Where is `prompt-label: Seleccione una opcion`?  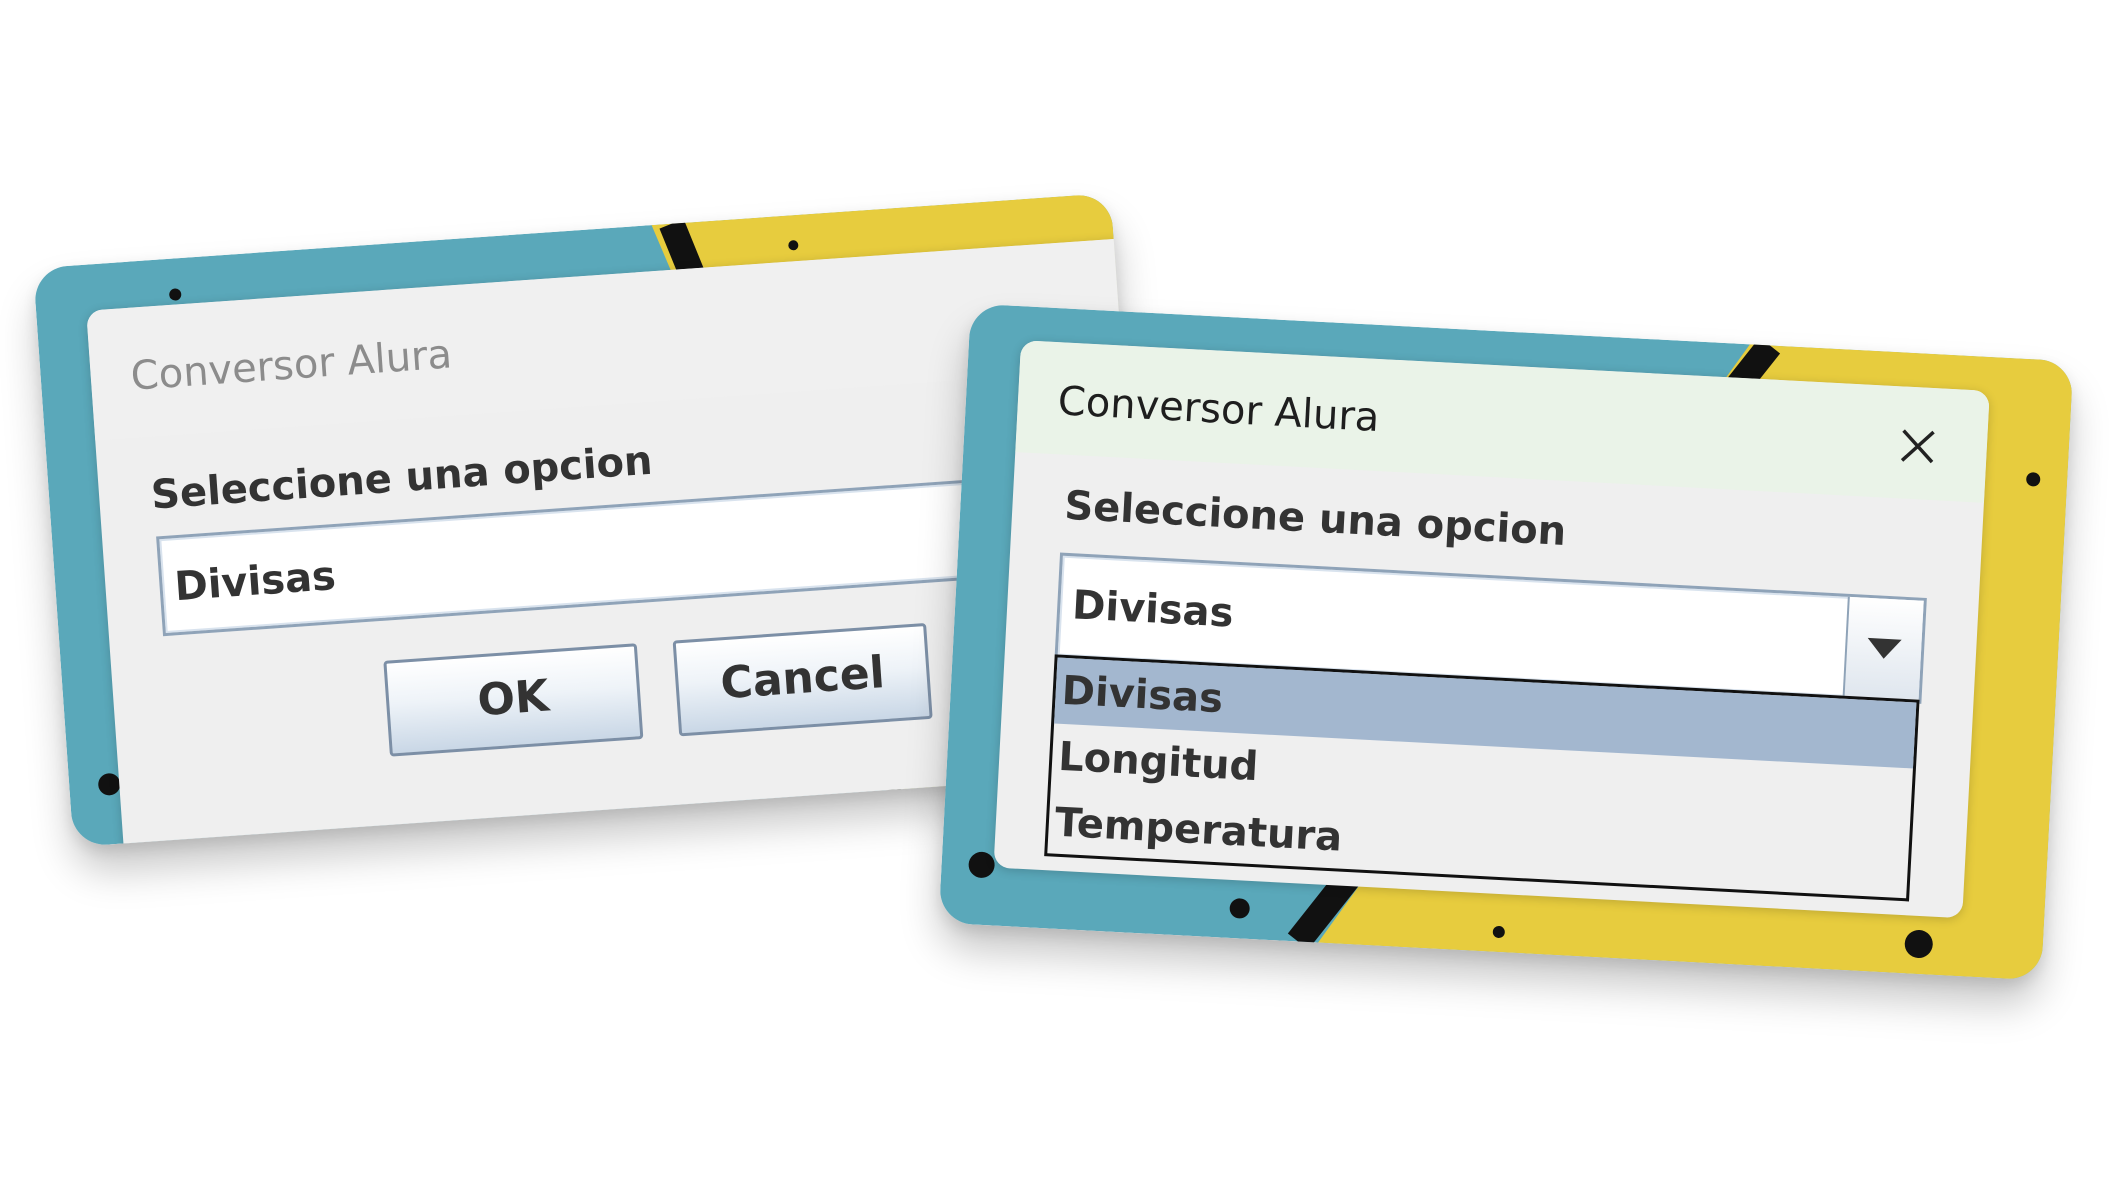
prompt-label: Seleccione una opcion is located at coordinates (1315, 518).